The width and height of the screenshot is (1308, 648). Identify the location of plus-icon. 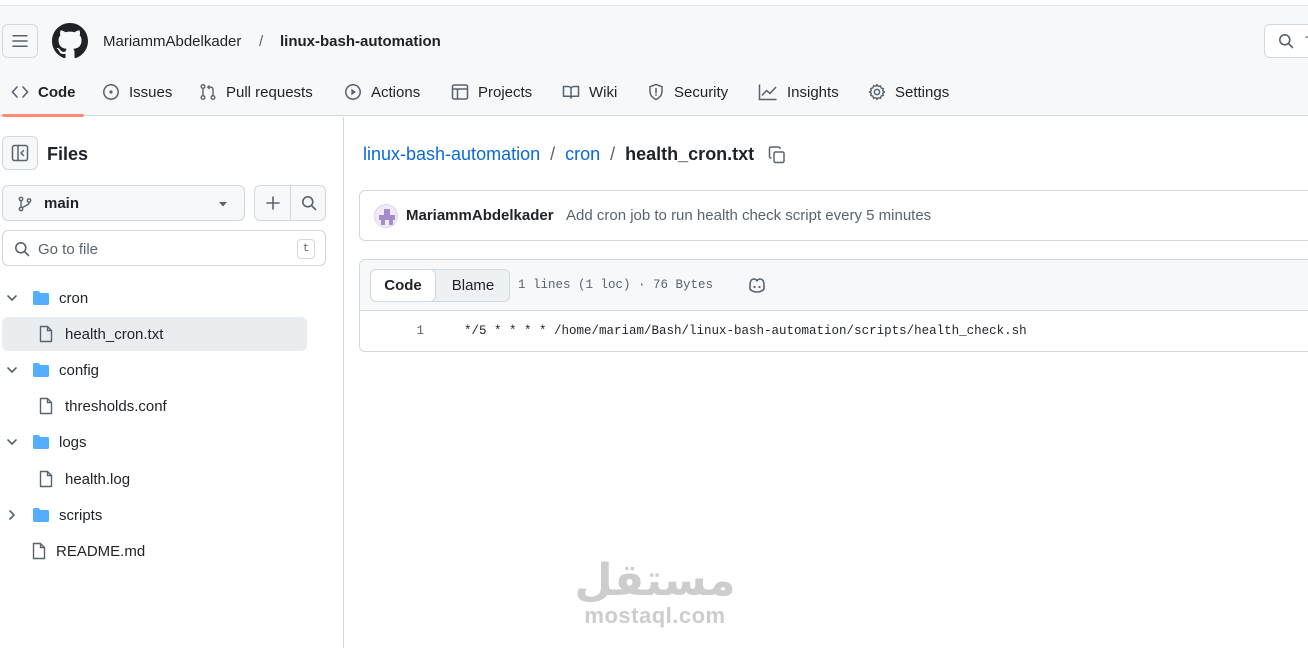
(273, 203).